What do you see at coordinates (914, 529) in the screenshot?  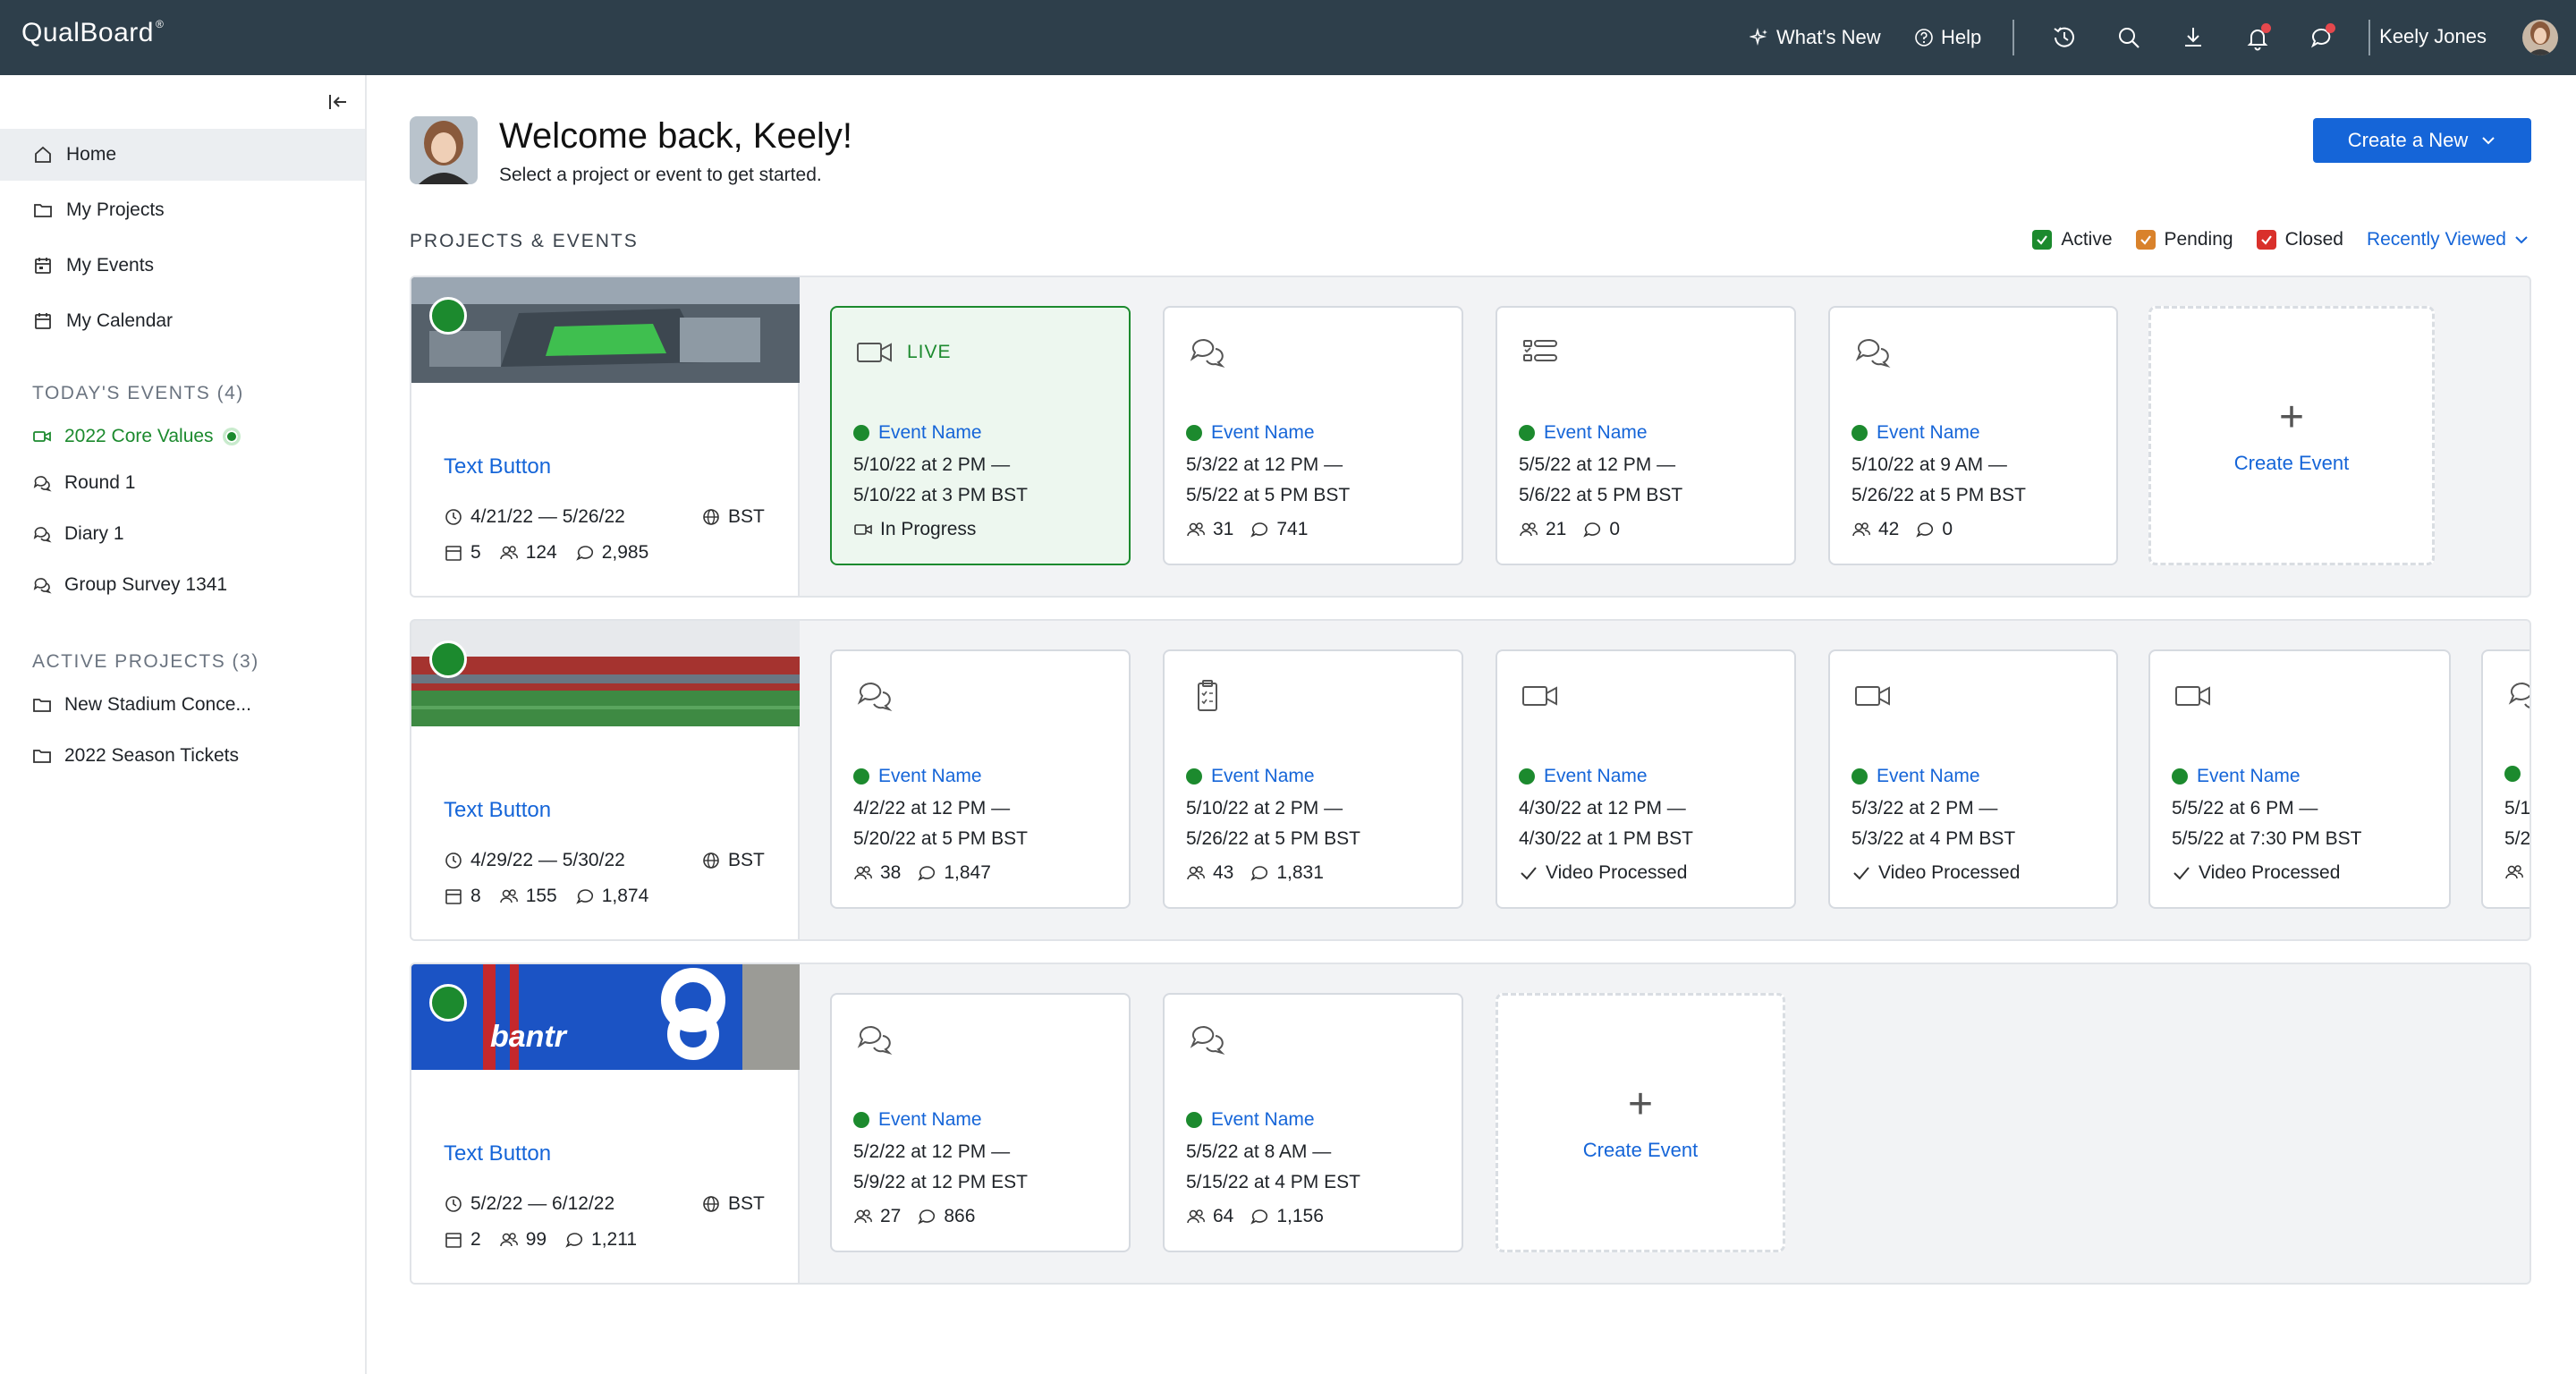 I see `event-status: In Progress` at bounding box center [914, 529].